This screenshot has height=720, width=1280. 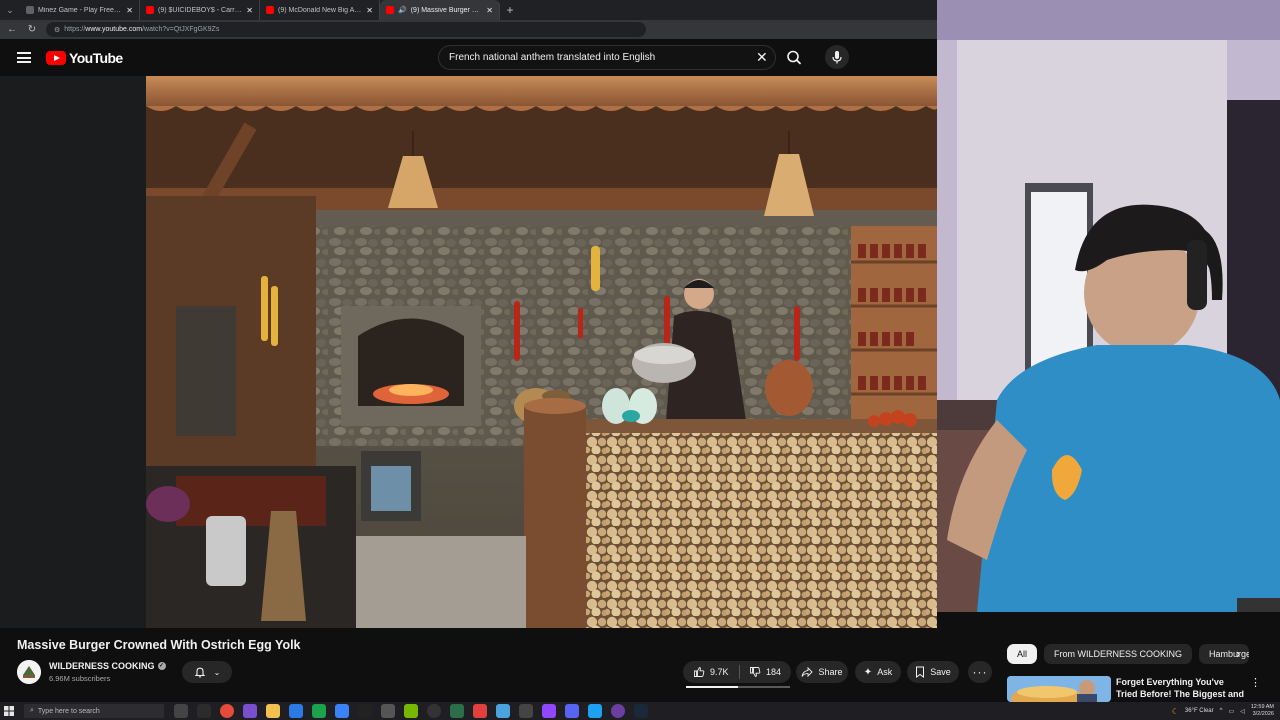 I want to click on search-icon, so click(x=794, y=57).